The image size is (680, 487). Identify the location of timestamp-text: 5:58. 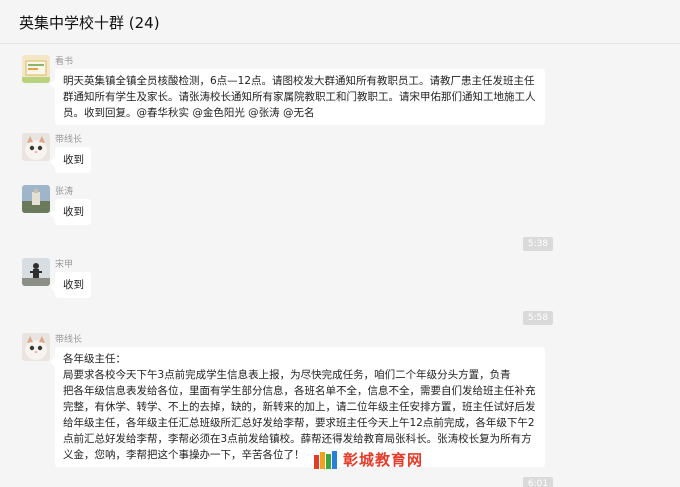
(538, 318).